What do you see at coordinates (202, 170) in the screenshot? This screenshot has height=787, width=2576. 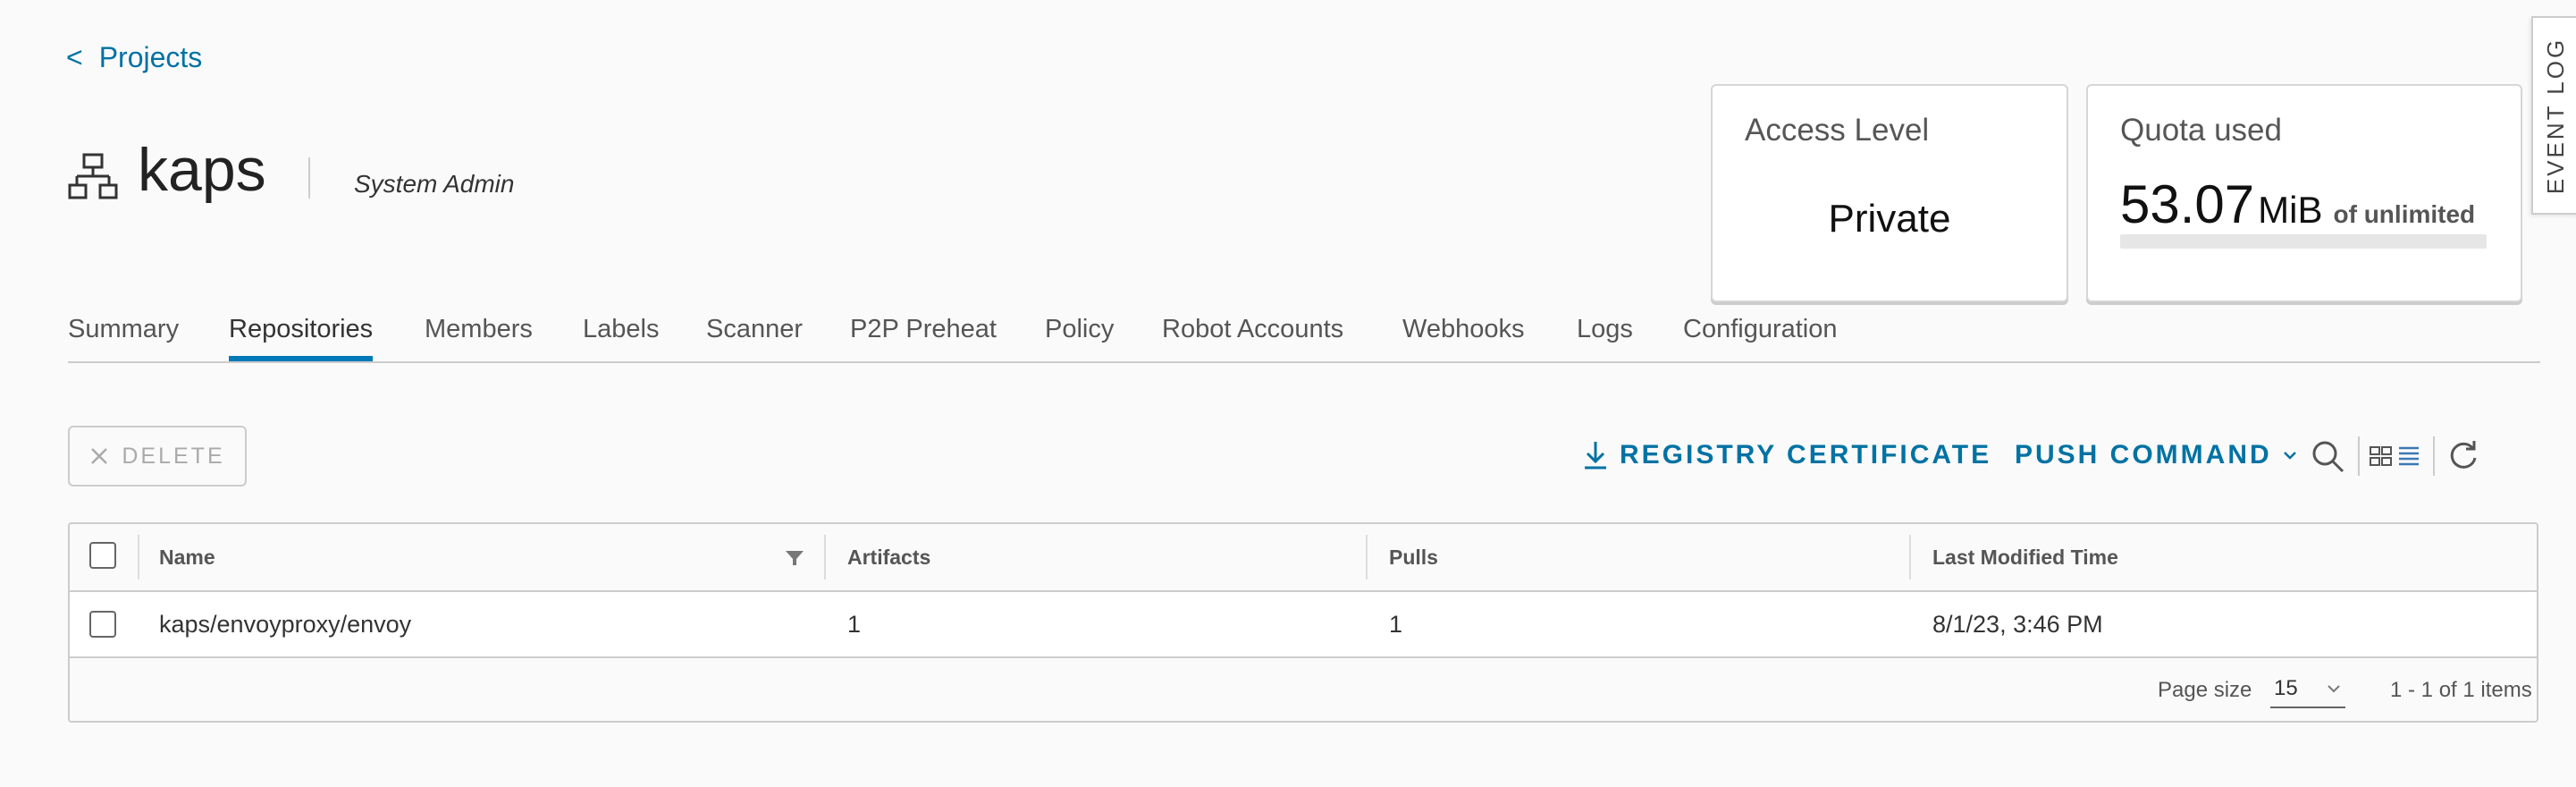 I see `project-name: kaps` at bounding box center [202, 170].